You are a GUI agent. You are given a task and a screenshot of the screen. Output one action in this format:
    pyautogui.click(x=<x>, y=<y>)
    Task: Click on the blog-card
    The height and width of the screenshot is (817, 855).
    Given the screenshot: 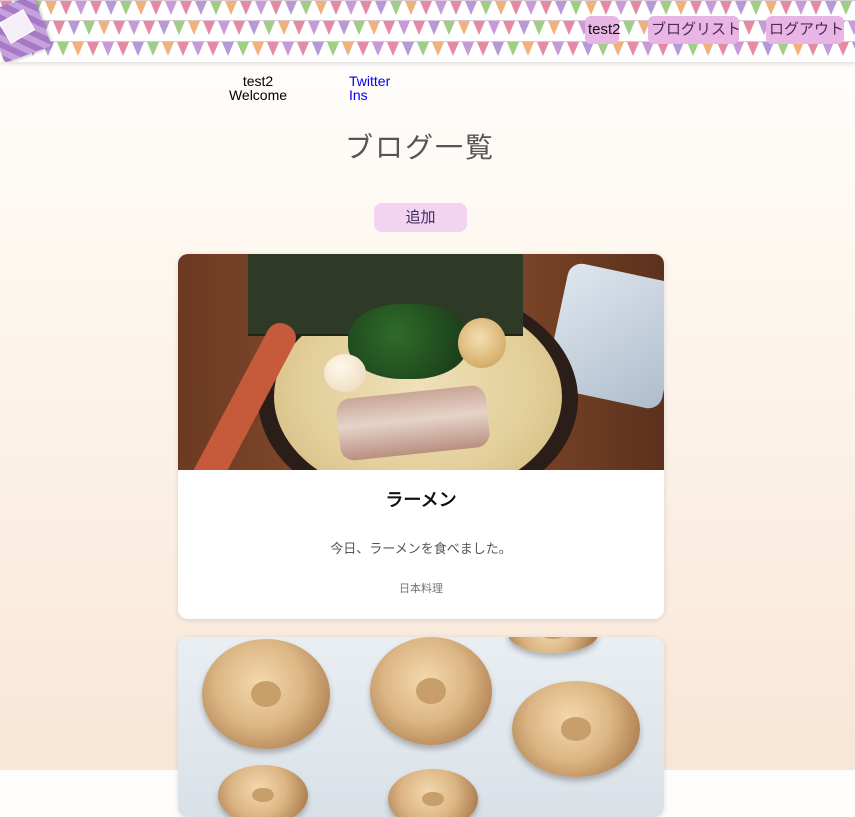 What is the action you would take?
    pyautogui.click(x=421, y=727)
    